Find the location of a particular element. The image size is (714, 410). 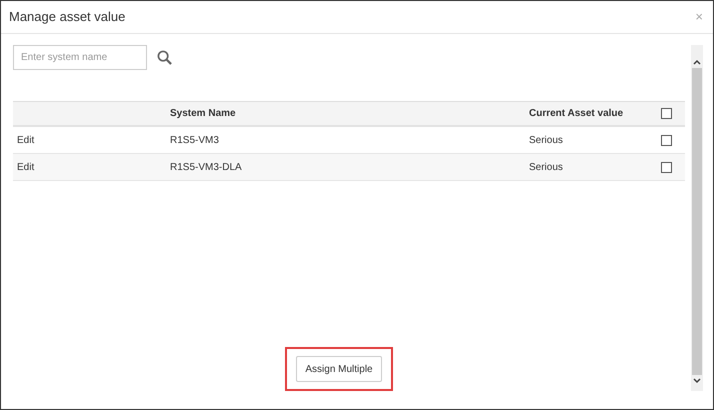

scroll-down-icon is located at coordinates (697, 381).